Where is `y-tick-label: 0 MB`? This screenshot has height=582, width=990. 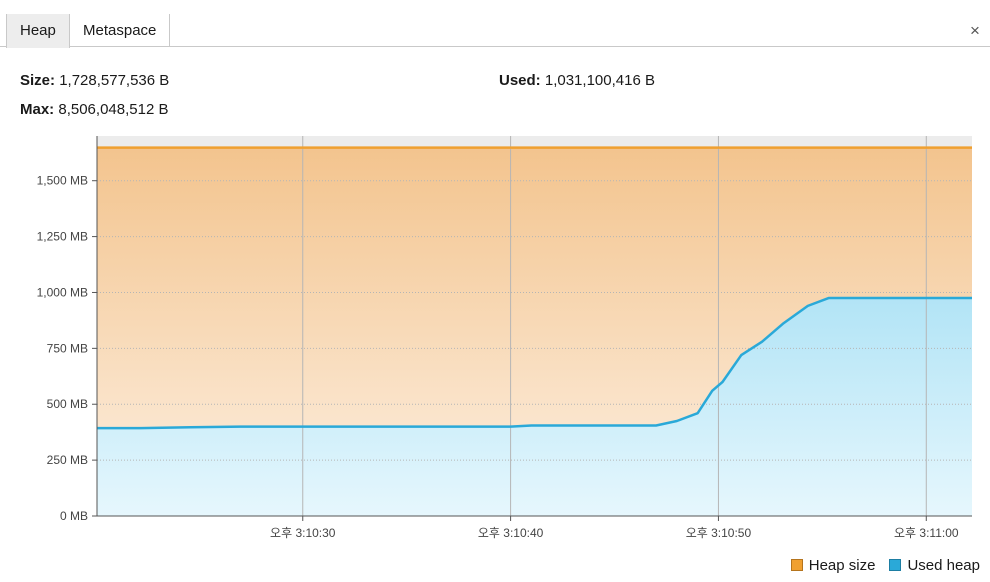 y-tick-label: 0 MB is located at coordinates (74, 516).